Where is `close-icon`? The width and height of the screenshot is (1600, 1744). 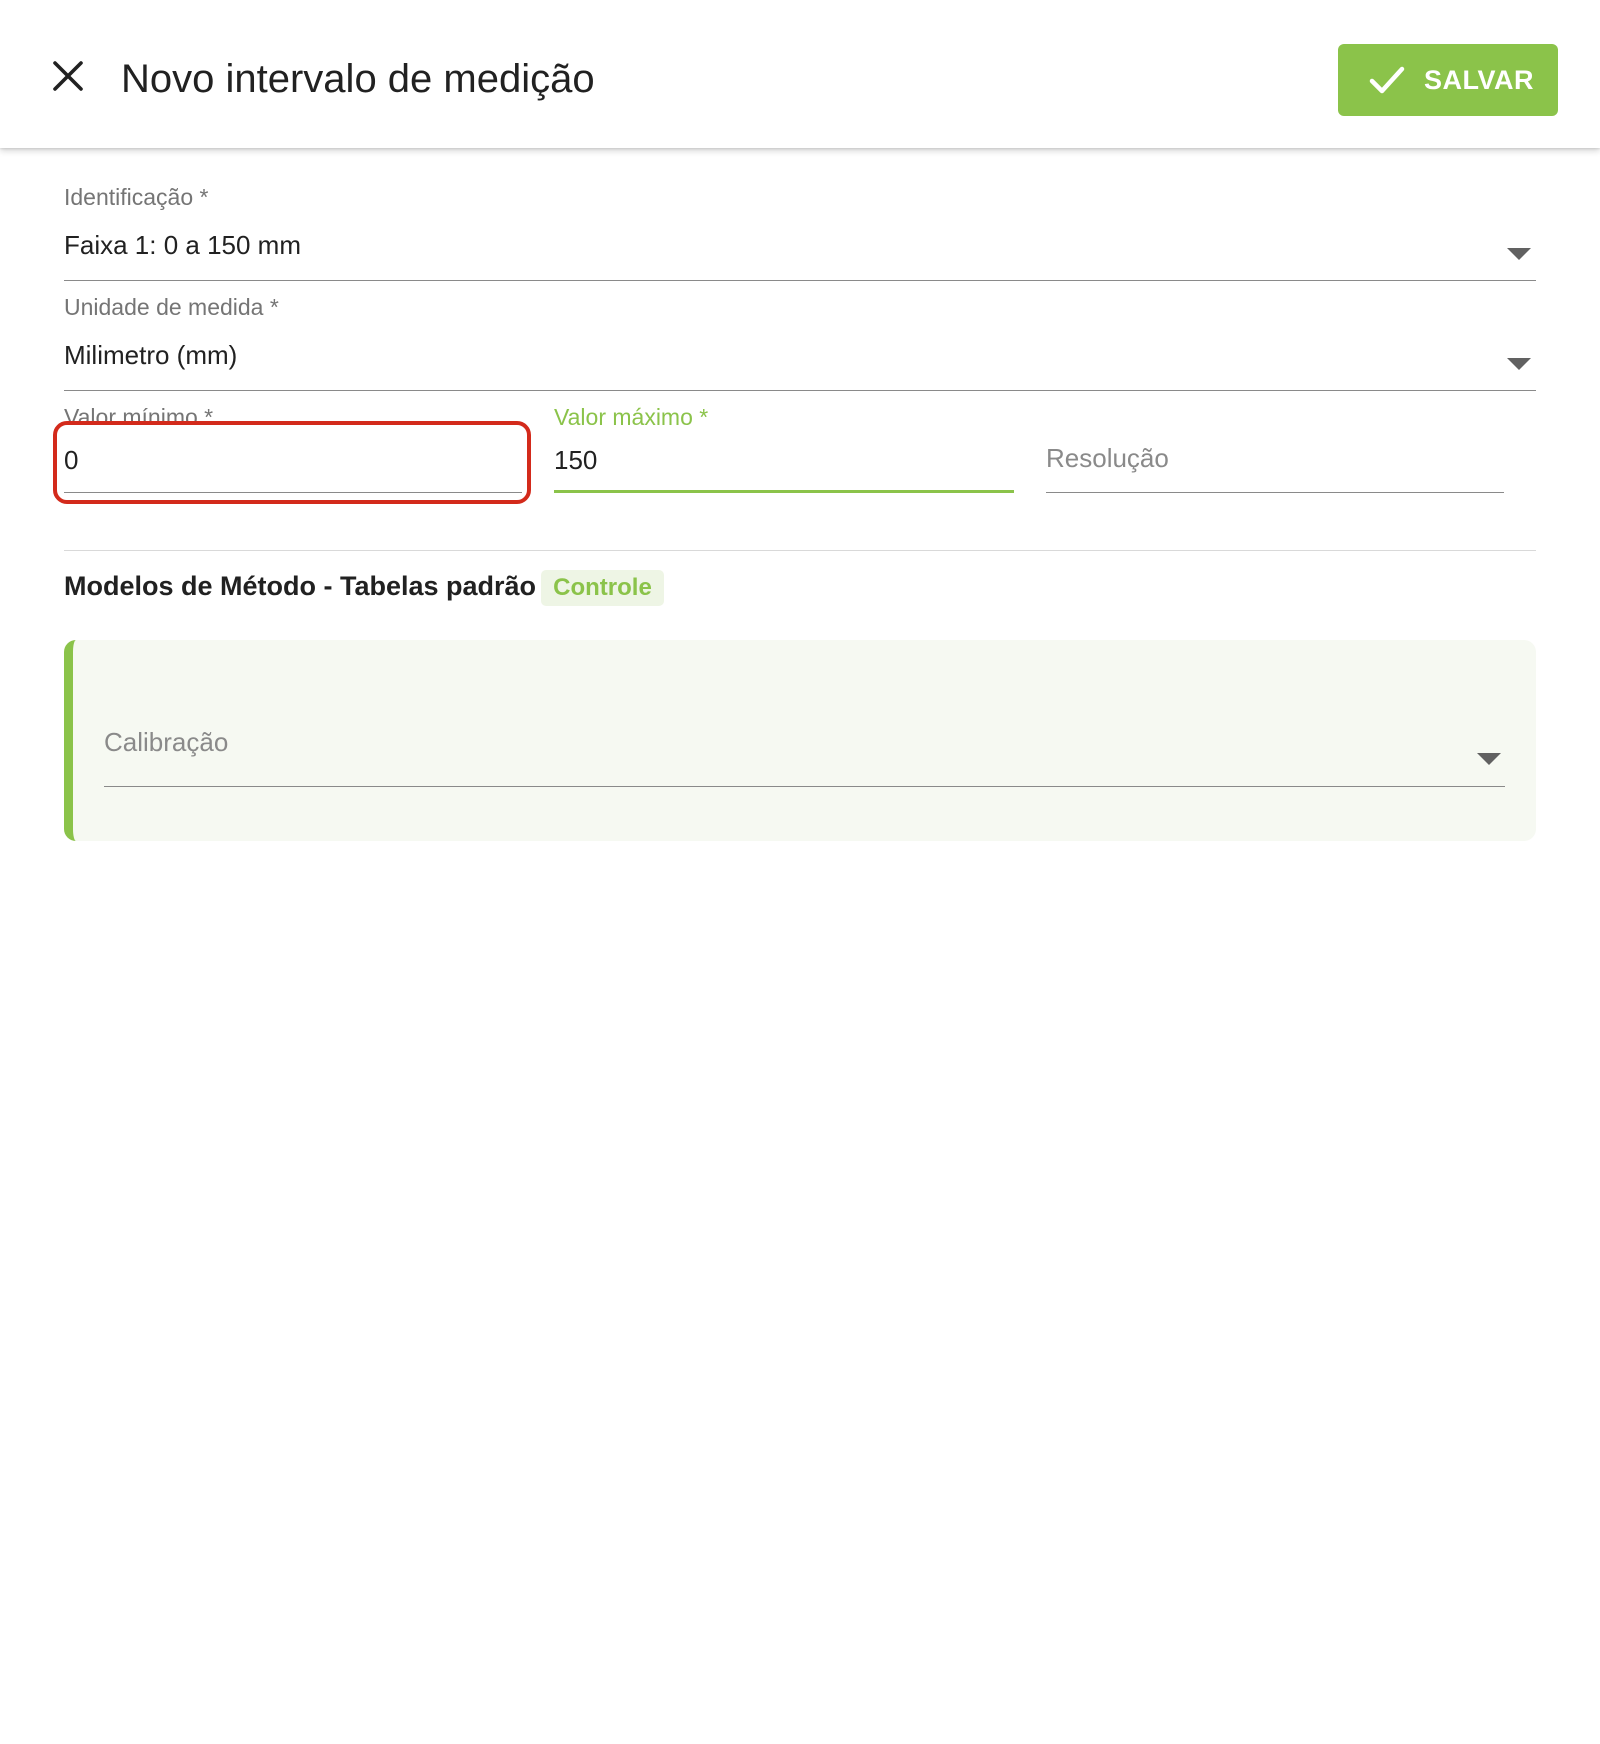
close-icon is located at coordinates (68, 76).